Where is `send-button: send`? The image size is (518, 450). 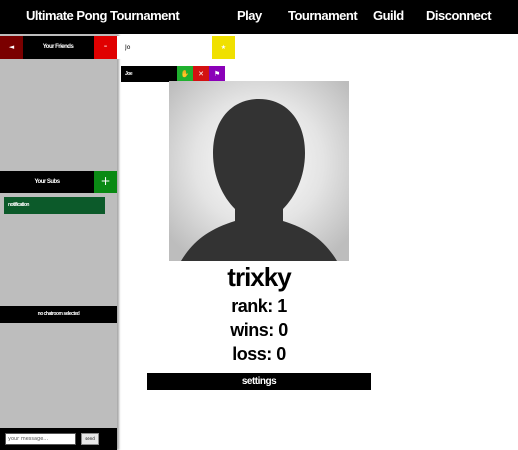 send-button: send is located at coordinates (90, 439).